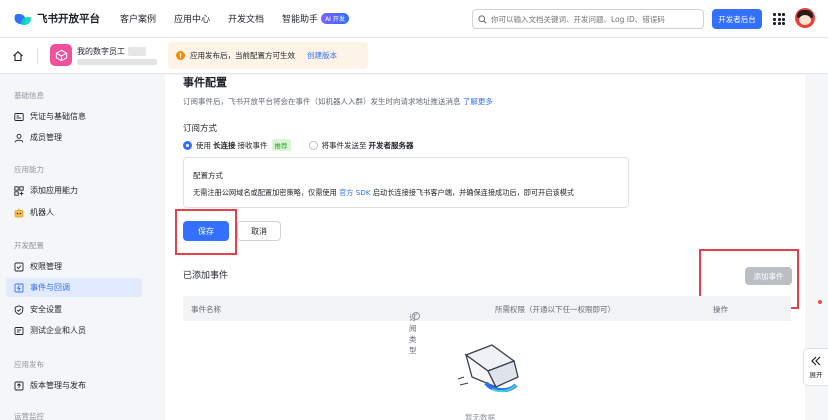 This screenshot has height=420, width=828. Describe the element at coordinates (416, 316) in the screenshot. I see `help-icon: ?` at that location.